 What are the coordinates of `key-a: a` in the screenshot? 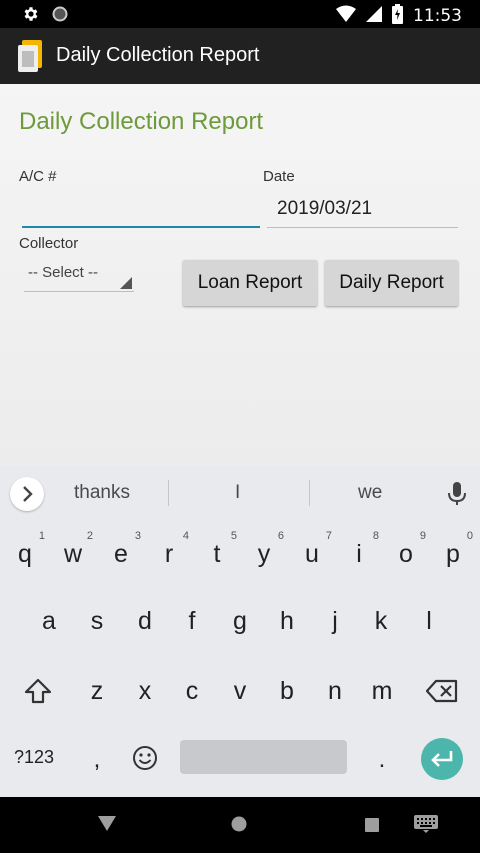 It's located at (49, 621).